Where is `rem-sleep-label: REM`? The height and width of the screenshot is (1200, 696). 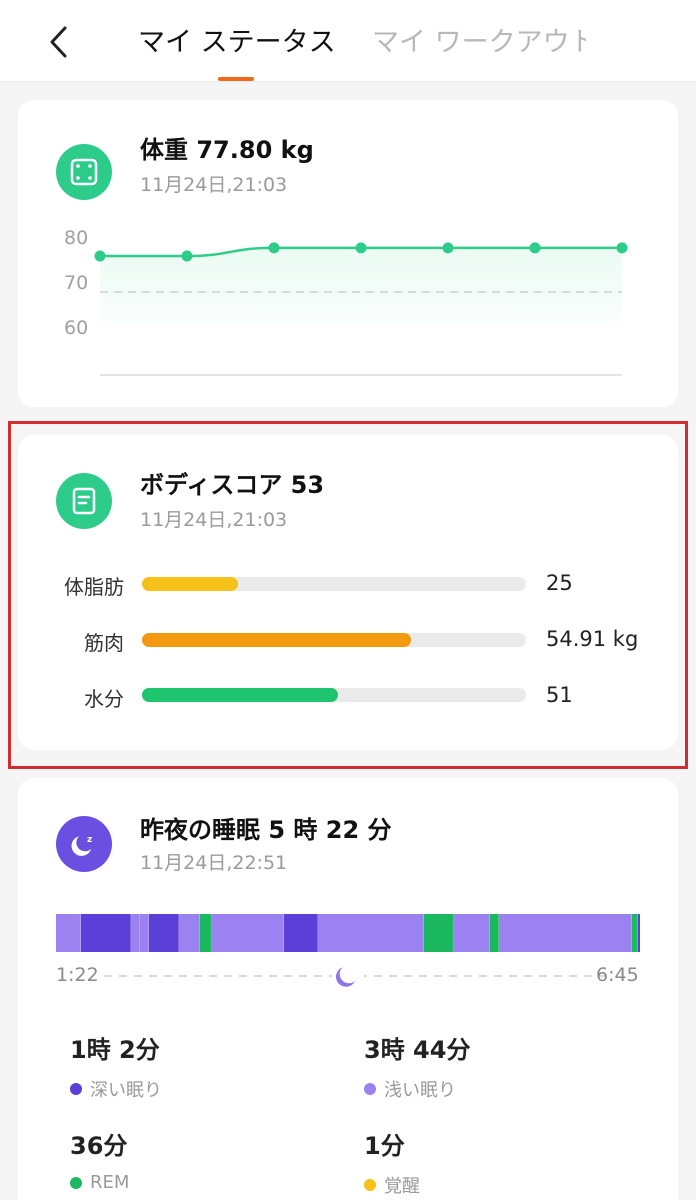 rem-sleep-label: REM is located at coordinates (110, 1182).